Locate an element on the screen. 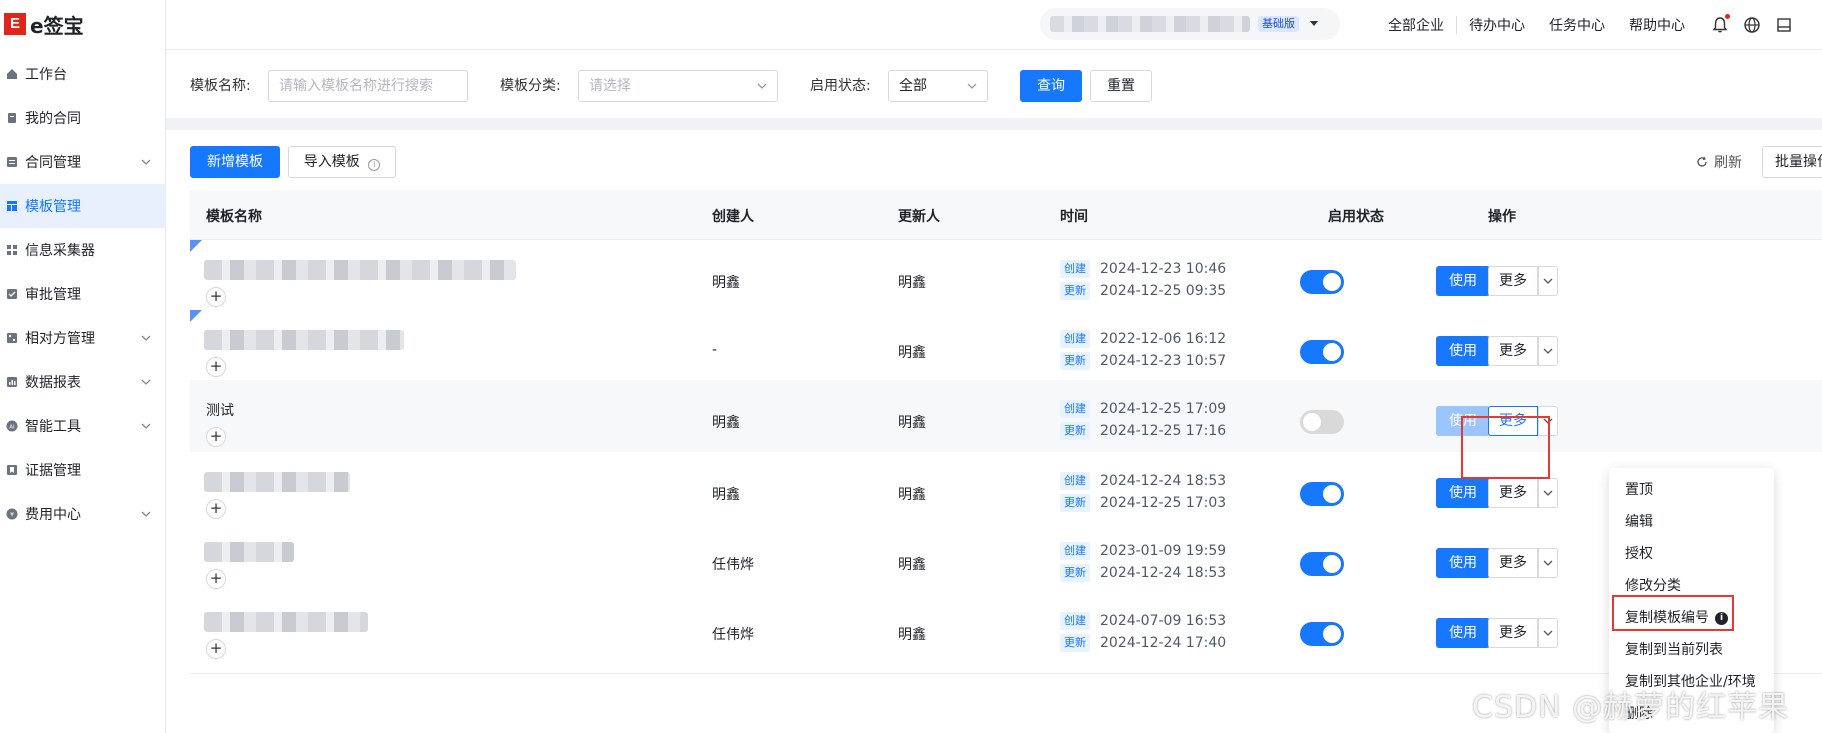 This screenshot has width=1822, height=733. sidebar-item-8: AI 智能工具 is located at coordinates (83, 426).